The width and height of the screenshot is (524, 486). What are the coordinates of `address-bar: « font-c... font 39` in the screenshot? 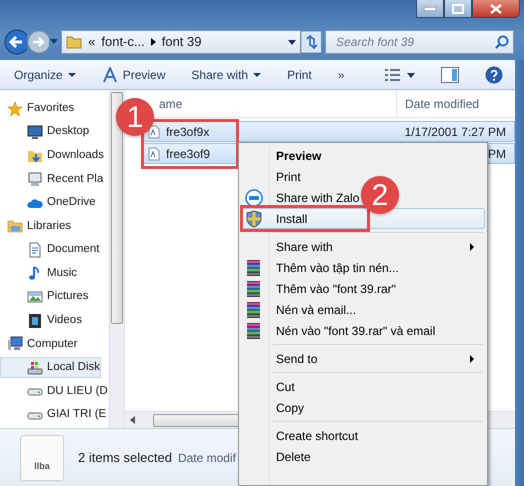 It's located at (181, 42).